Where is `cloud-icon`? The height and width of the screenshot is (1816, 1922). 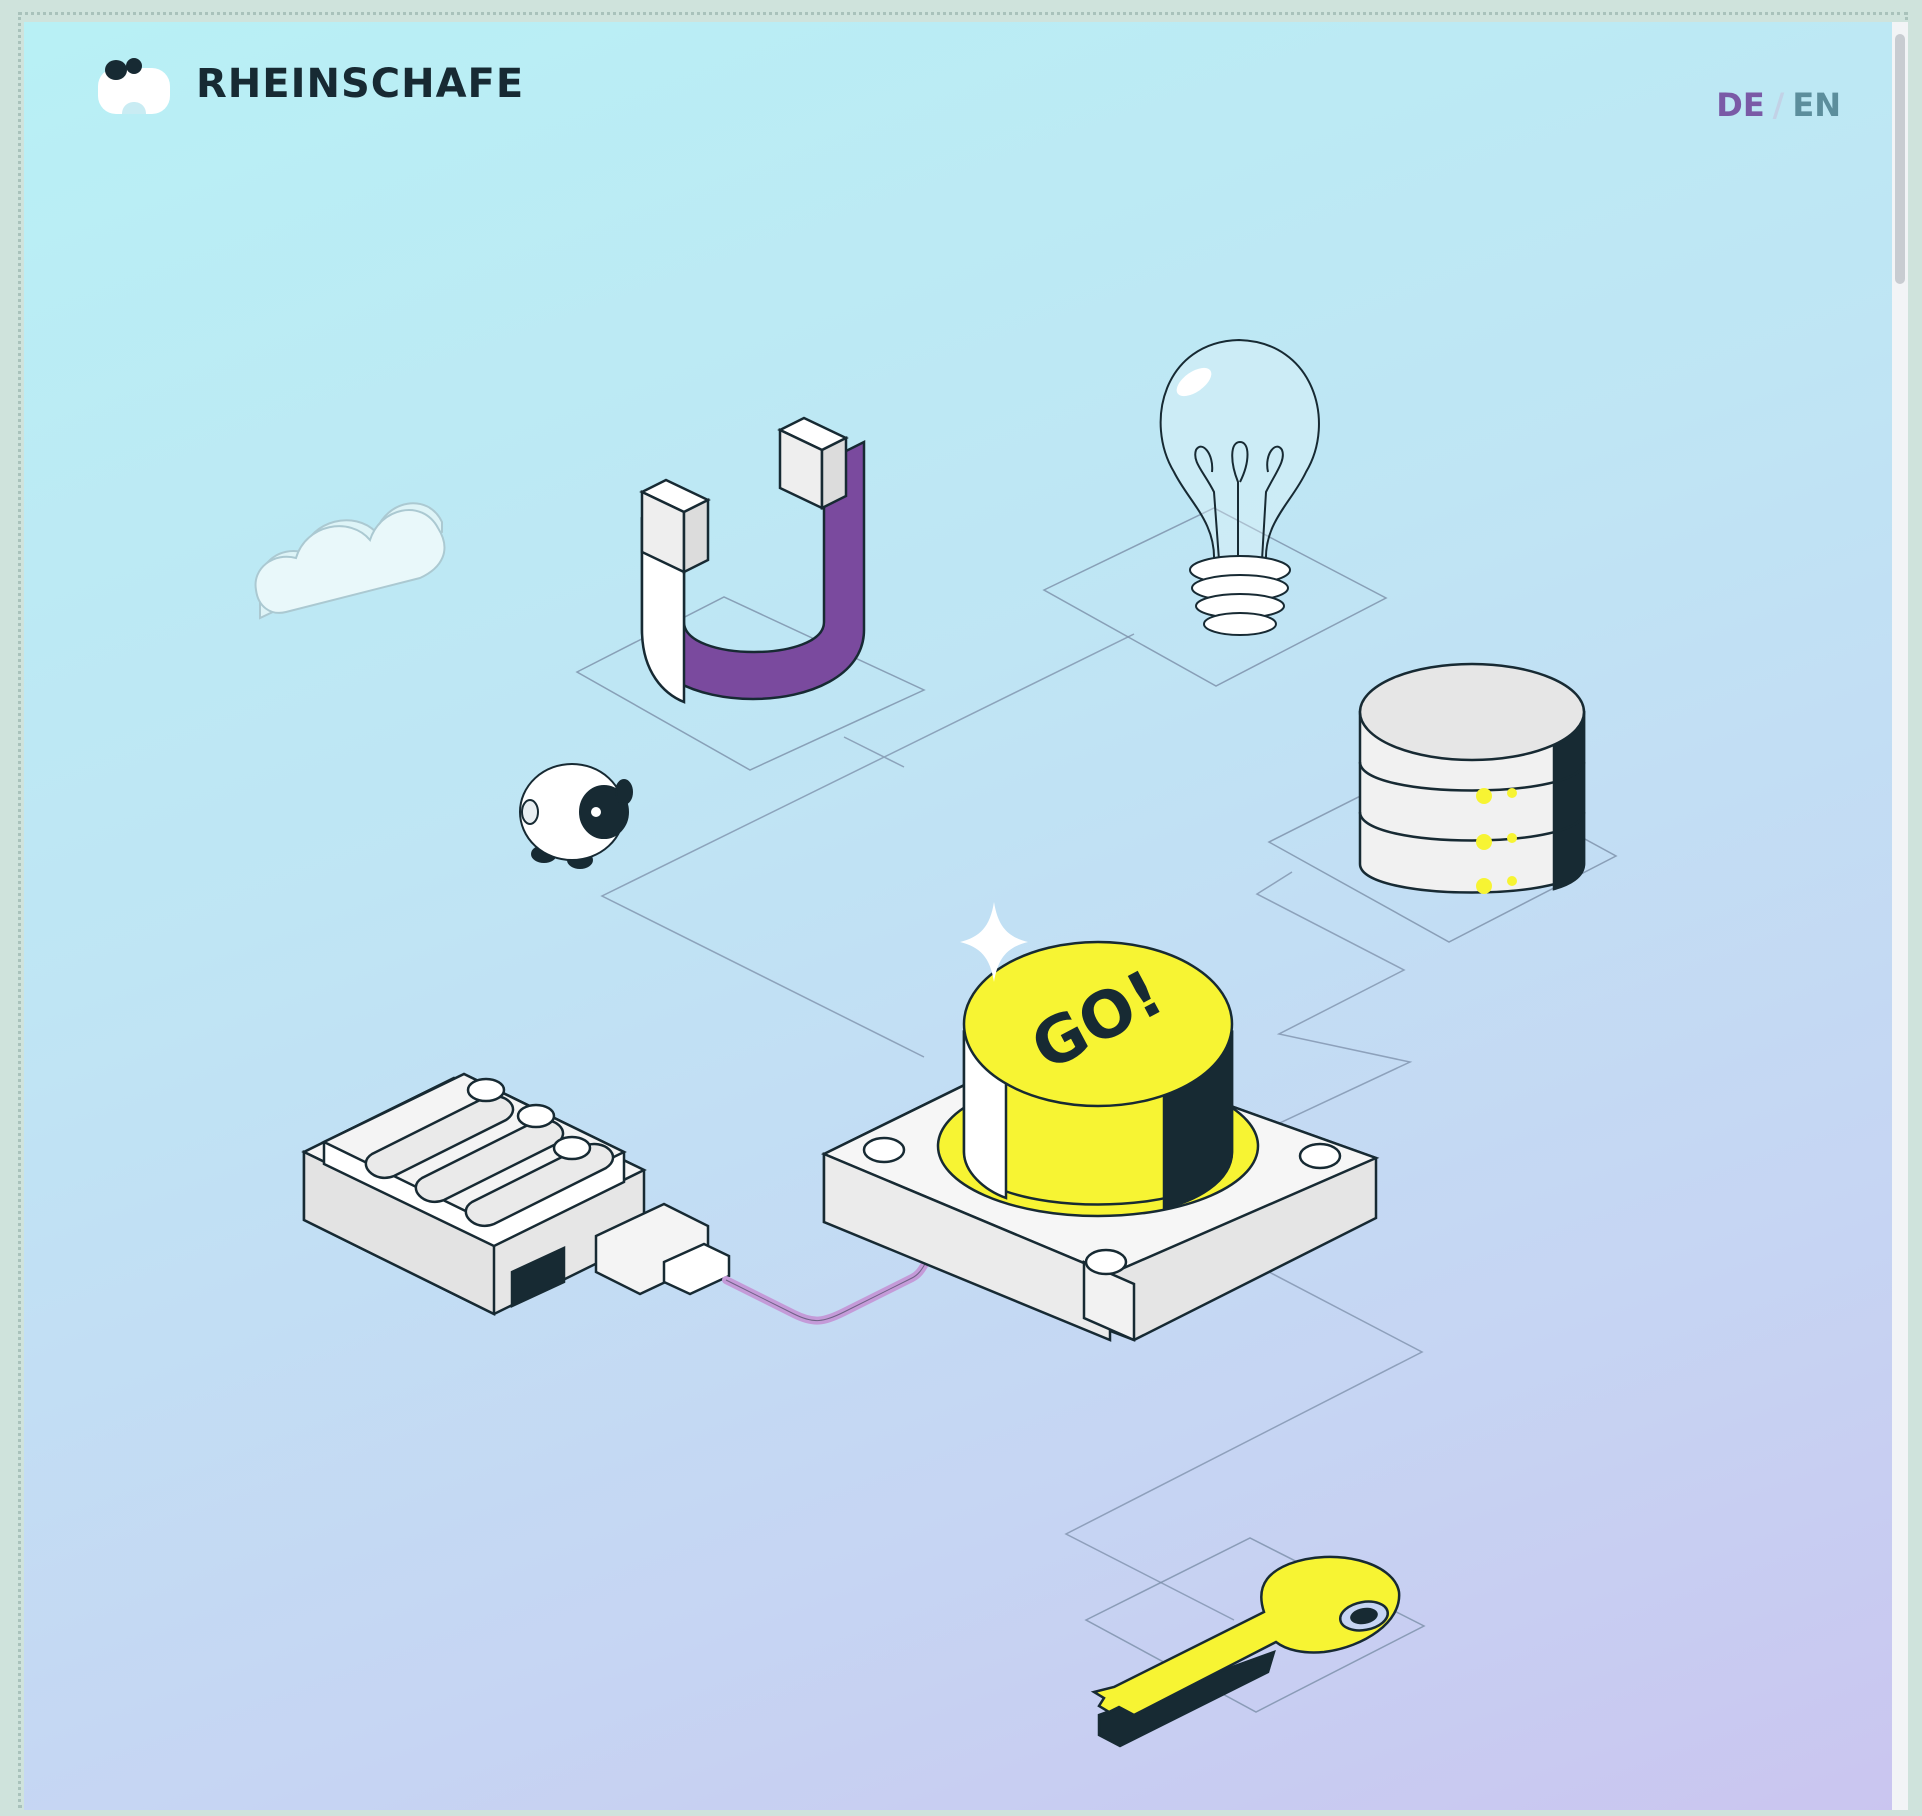
cloud-icon is located at coordinates (350, 561).